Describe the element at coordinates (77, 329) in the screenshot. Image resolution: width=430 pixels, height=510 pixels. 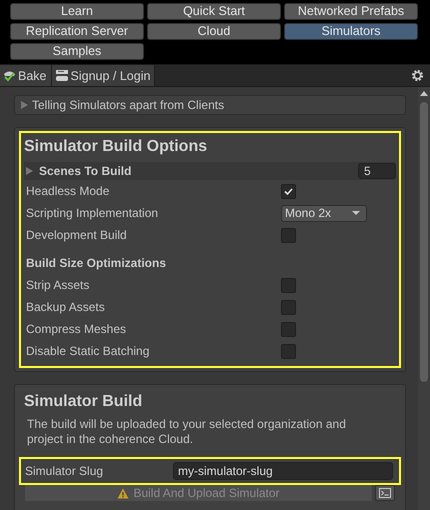
I see `field-label: Compress Meshes` at that location.